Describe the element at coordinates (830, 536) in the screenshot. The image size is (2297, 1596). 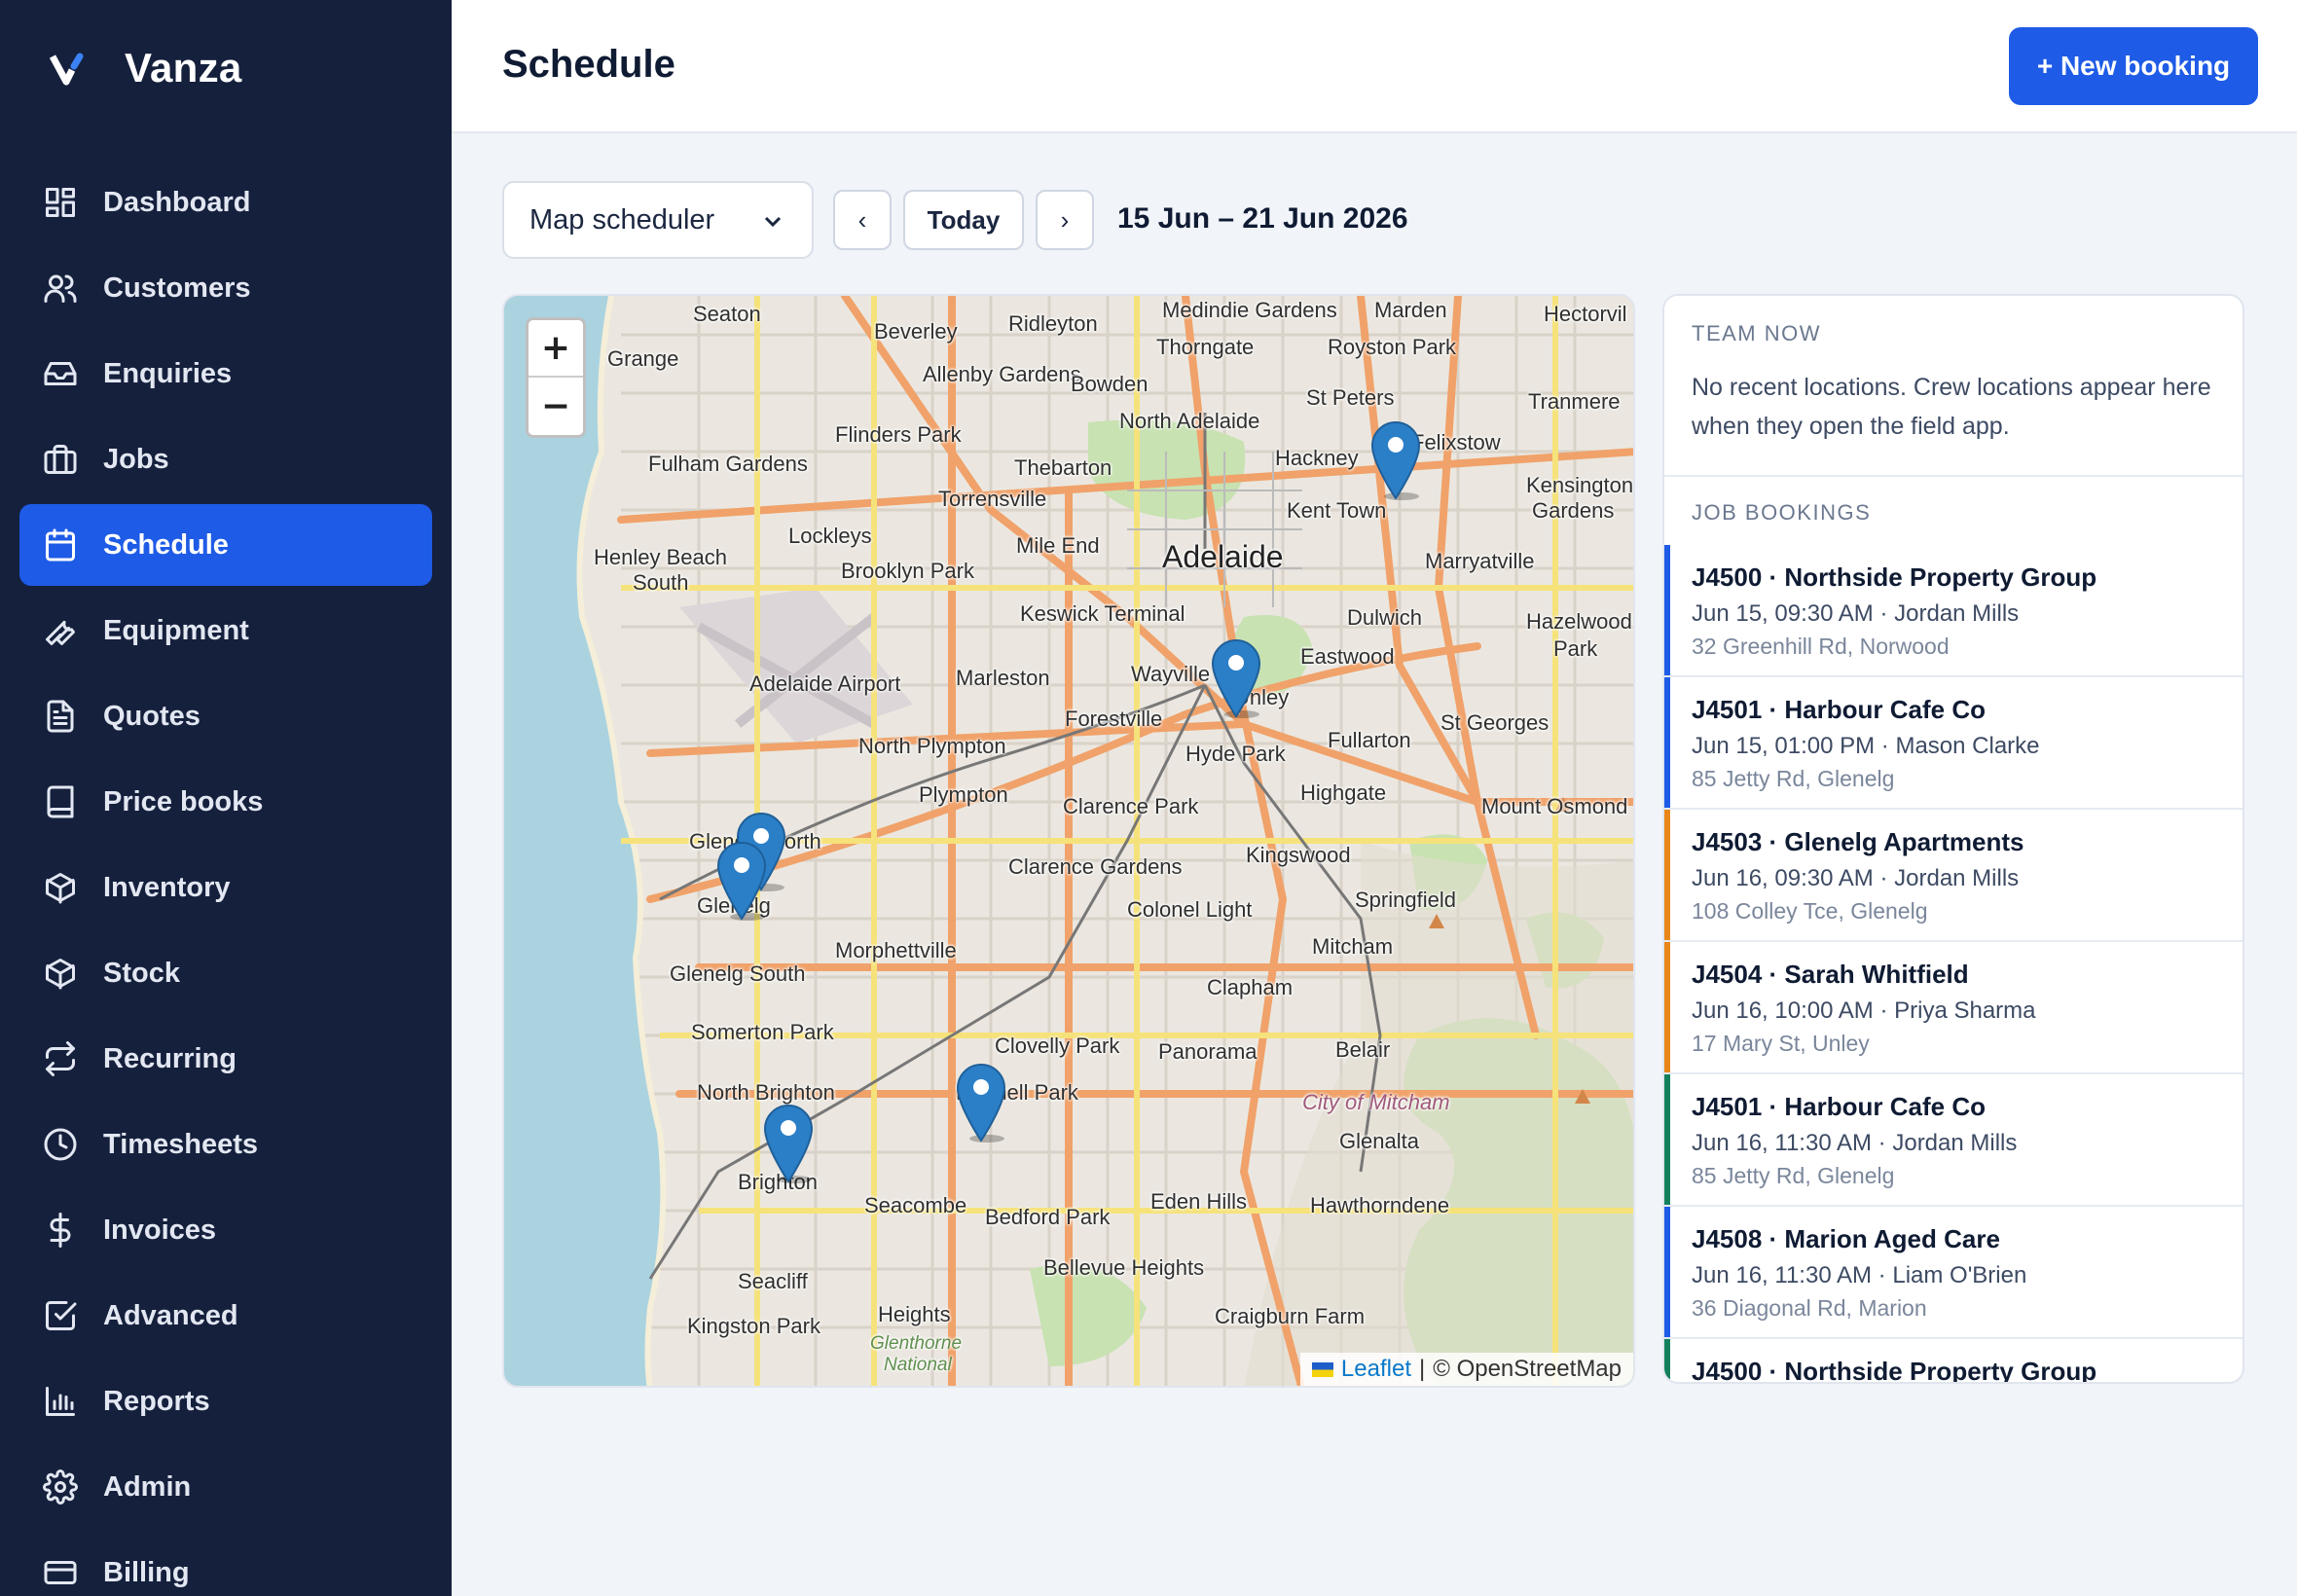
I see `map-place-label: Lockleys` at that location.